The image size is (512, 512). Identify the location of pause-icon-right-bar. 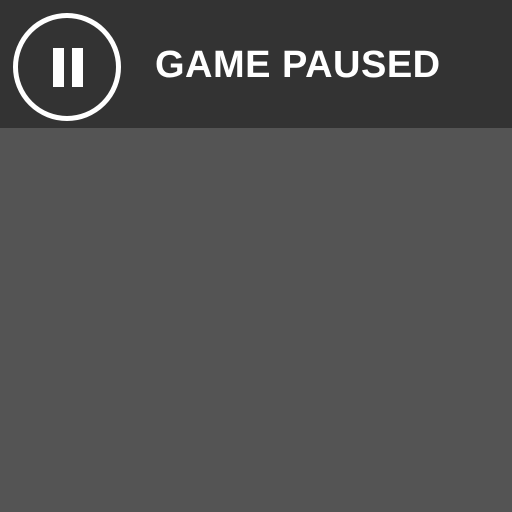
(77, 67).